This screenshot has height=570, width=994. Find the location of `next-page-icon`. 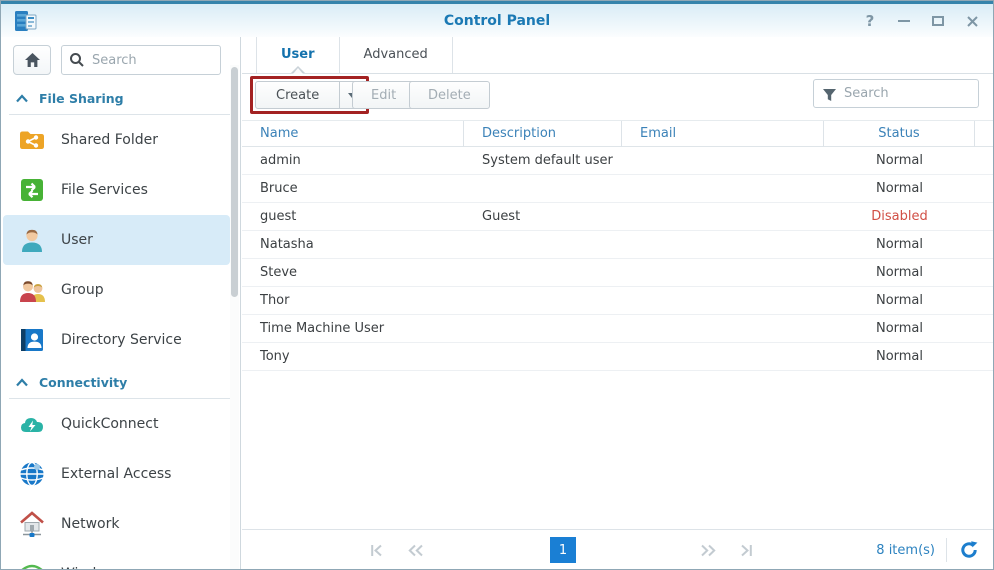

next-page-icon is located at coordinates (709, 550).